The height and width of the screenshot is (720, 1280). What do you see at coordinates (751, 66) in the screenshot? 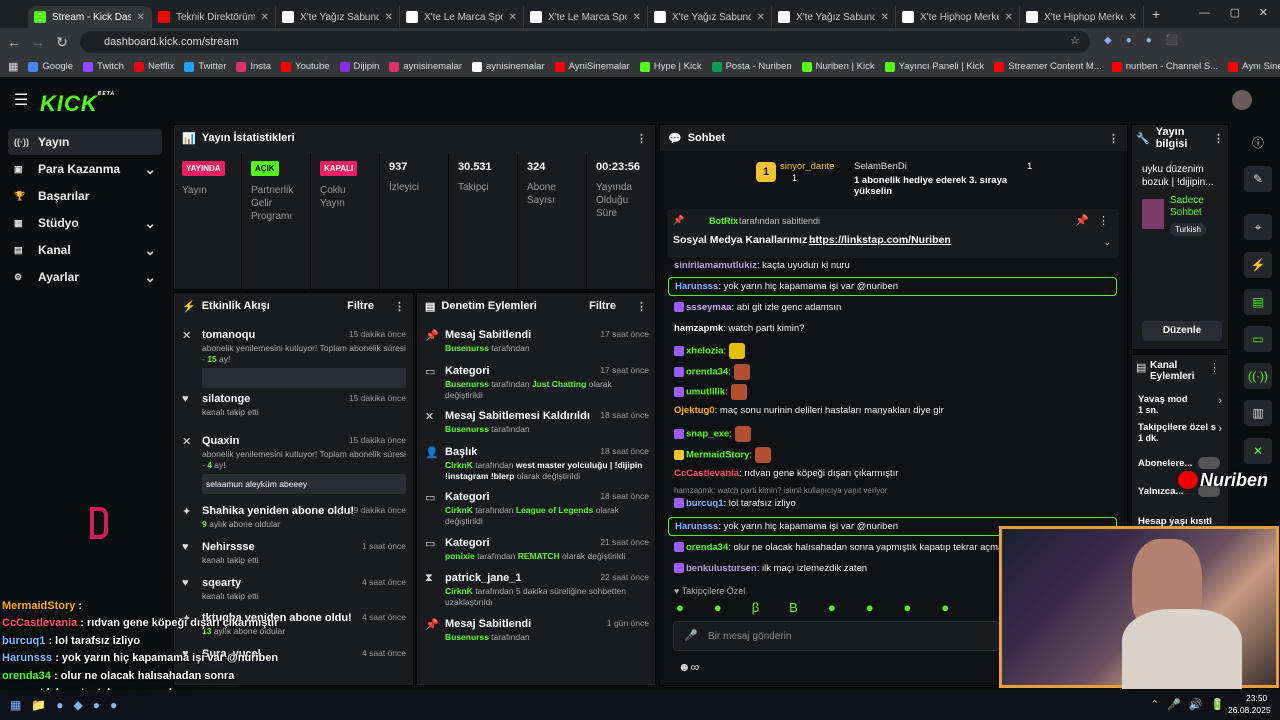
I see `bookmark-item: Posta - Nuriben` at bounding box center [751, 66].